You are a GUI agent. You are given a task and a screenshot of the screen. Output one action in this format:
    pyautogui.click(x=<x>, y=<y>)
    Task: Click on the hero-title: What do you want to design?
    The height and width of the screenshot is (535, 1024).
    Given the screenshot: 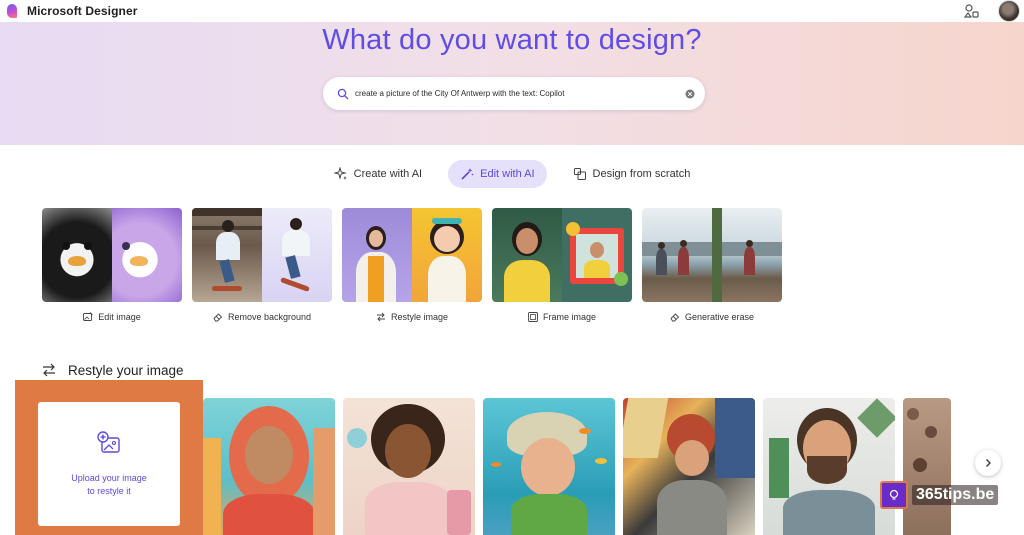 What is the action you would take?
    pyautogui.click(x=512, y=40)
    